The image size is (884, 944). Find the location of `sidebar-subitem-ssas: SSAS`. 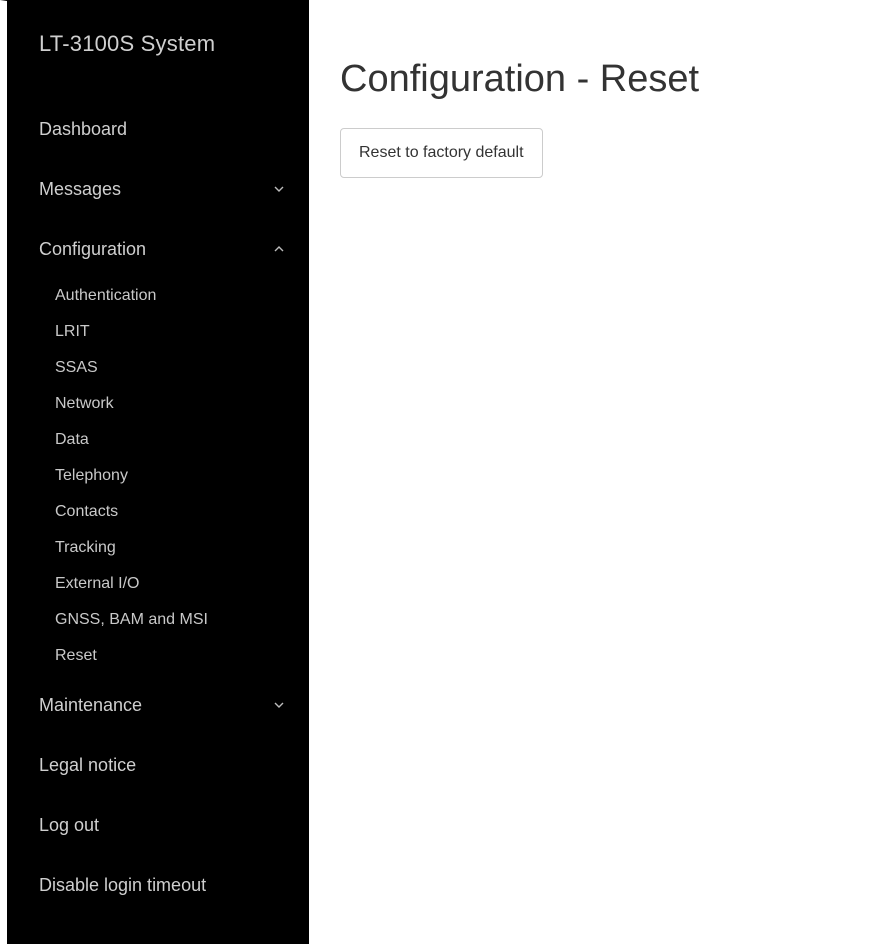

sidebar-subitem-ssas: SSAS is located at coordinates (76, 368).